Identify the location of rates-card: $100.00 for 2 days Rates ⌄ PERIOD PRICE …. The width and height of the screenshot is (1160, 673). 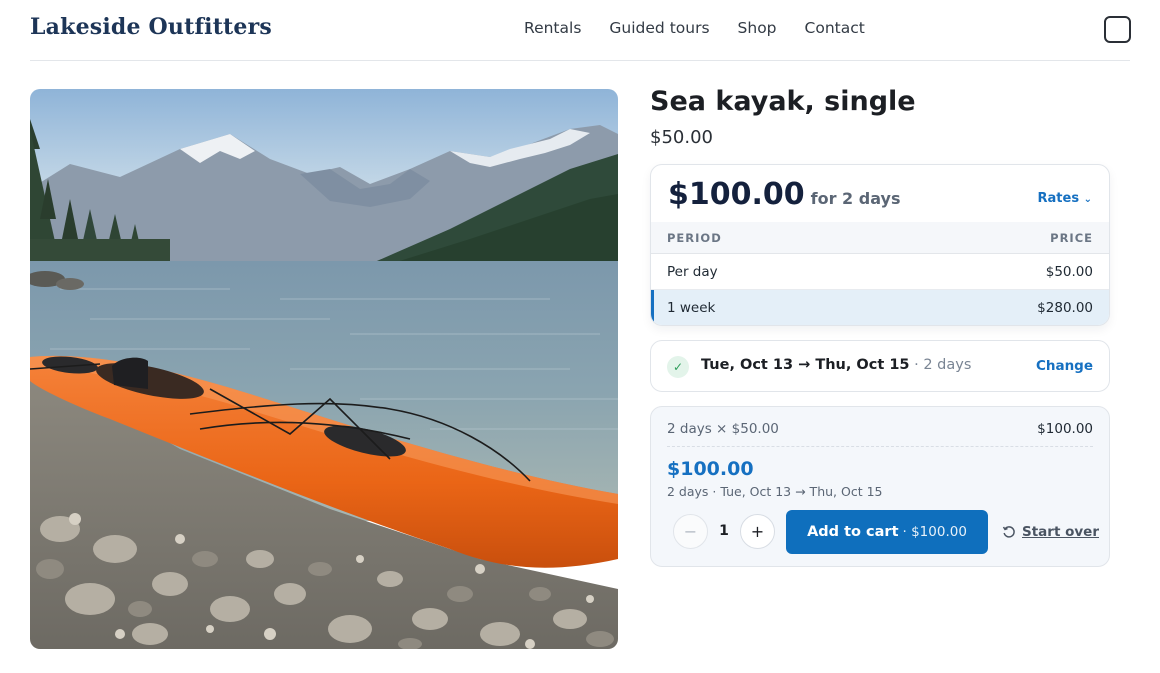
(880, 245).